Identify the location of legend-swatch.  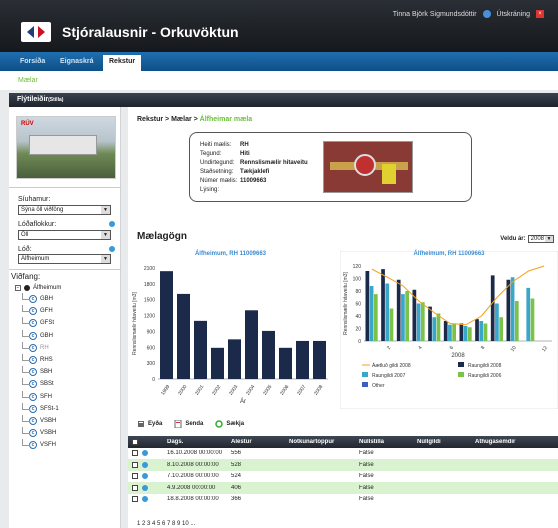
(461, 364).